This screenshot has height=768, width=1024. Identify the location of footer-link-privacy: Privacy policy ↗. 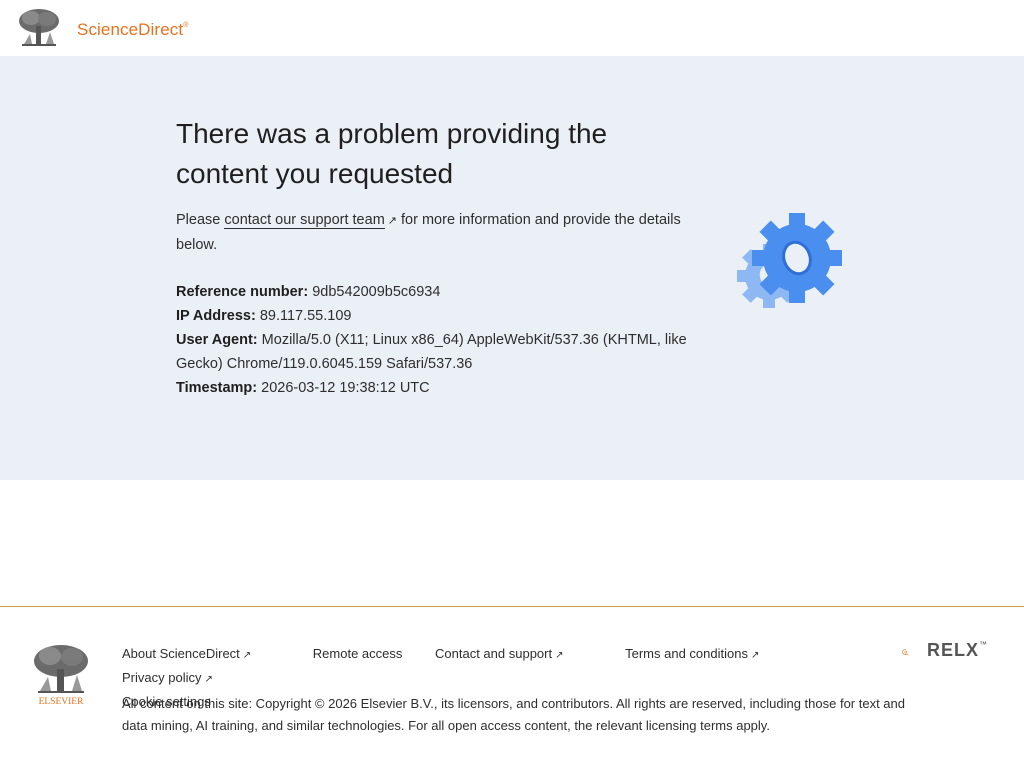
(182, 679).